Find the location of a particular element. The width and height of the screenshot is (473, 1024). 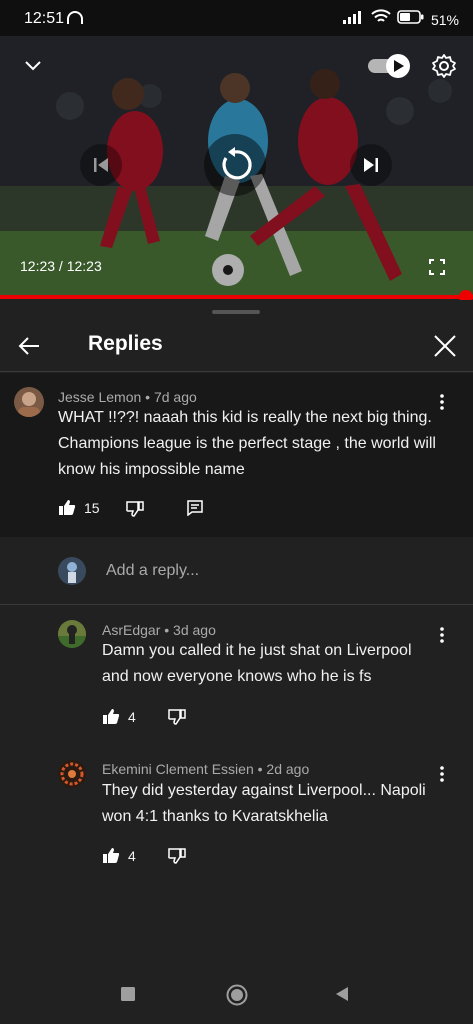

reply-author: Ekemini Clement Essien is located at coordinates (178, 769).